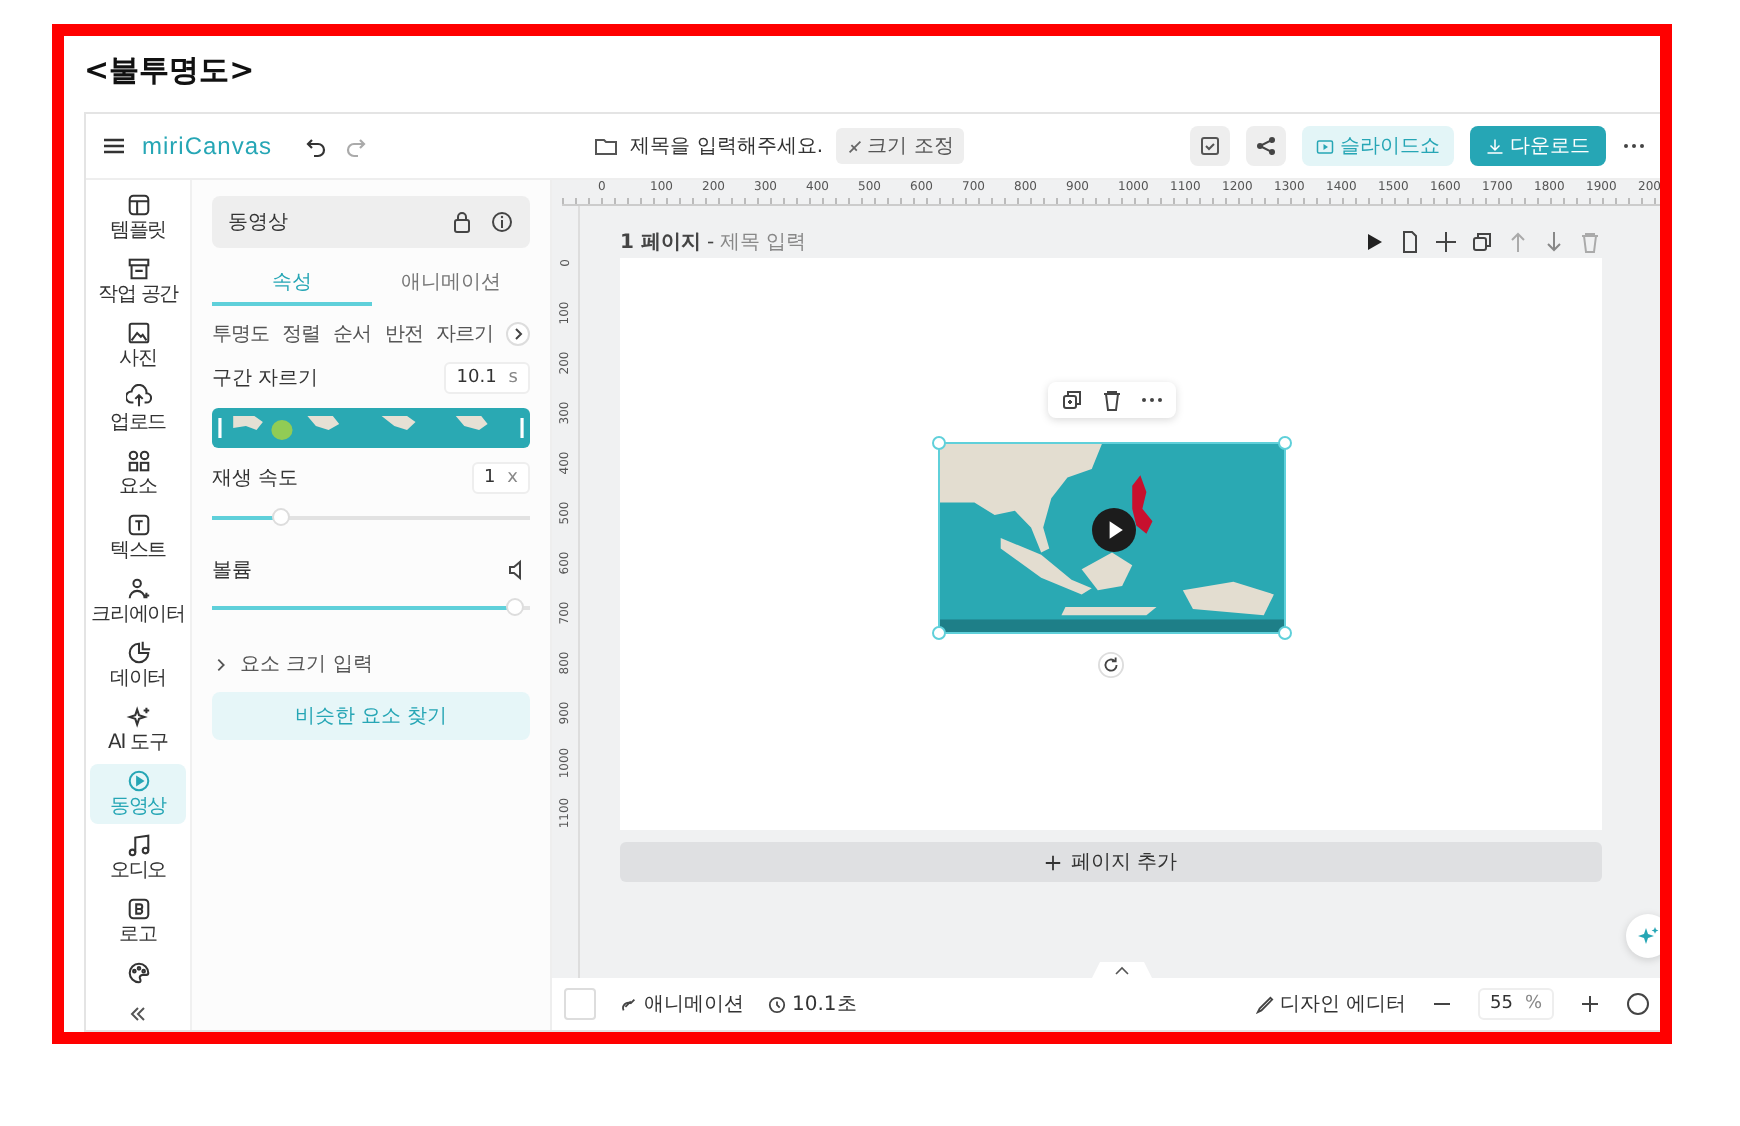 This screenshot has width=1740, height=1126. What do you see at coordinates (727, 146) in the screenshot?
I see `title-field: 제목을 입력해주세요.` at bounding box center [727, 146].